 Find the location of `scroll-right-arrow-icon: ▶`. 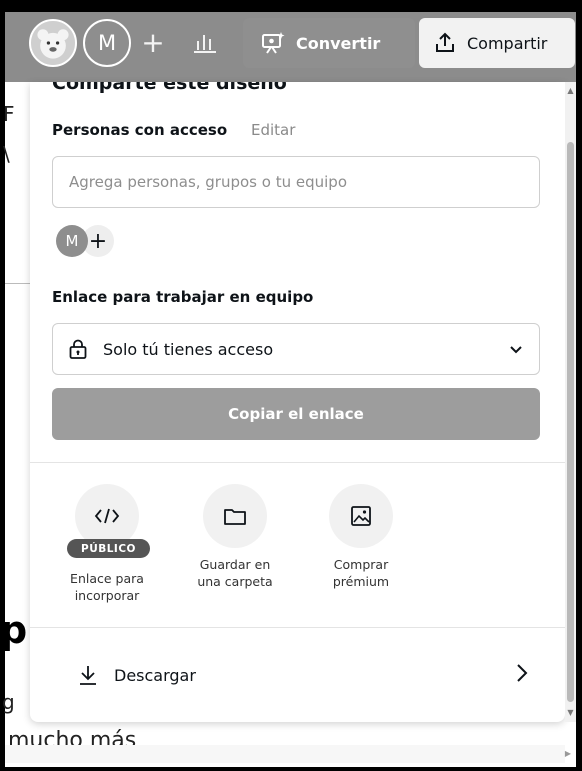

scroll-right-arrow-icon: ▶ is located at coordinates (568, 754).